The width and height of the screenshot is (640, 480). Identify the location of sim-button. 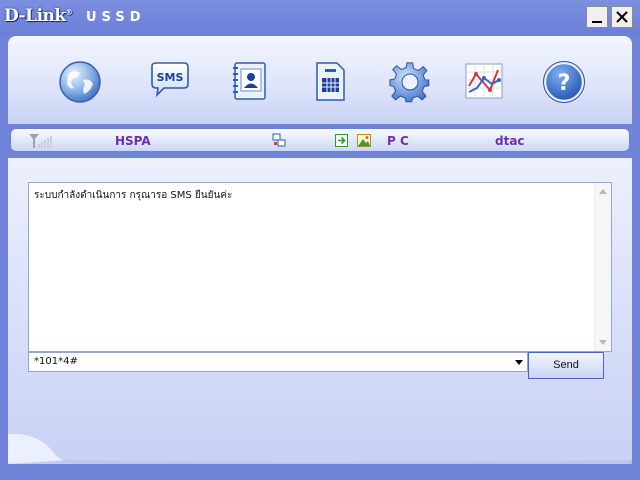
(330, 82).